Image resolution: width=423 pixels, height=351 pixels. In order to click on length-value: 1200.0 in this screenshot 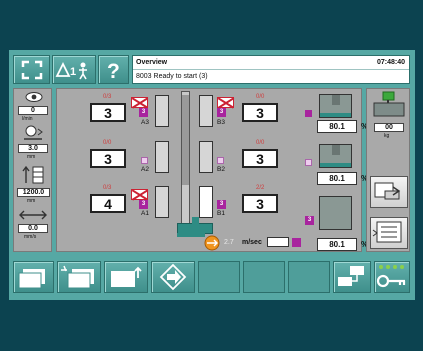, I will do `click(33, 192)`.